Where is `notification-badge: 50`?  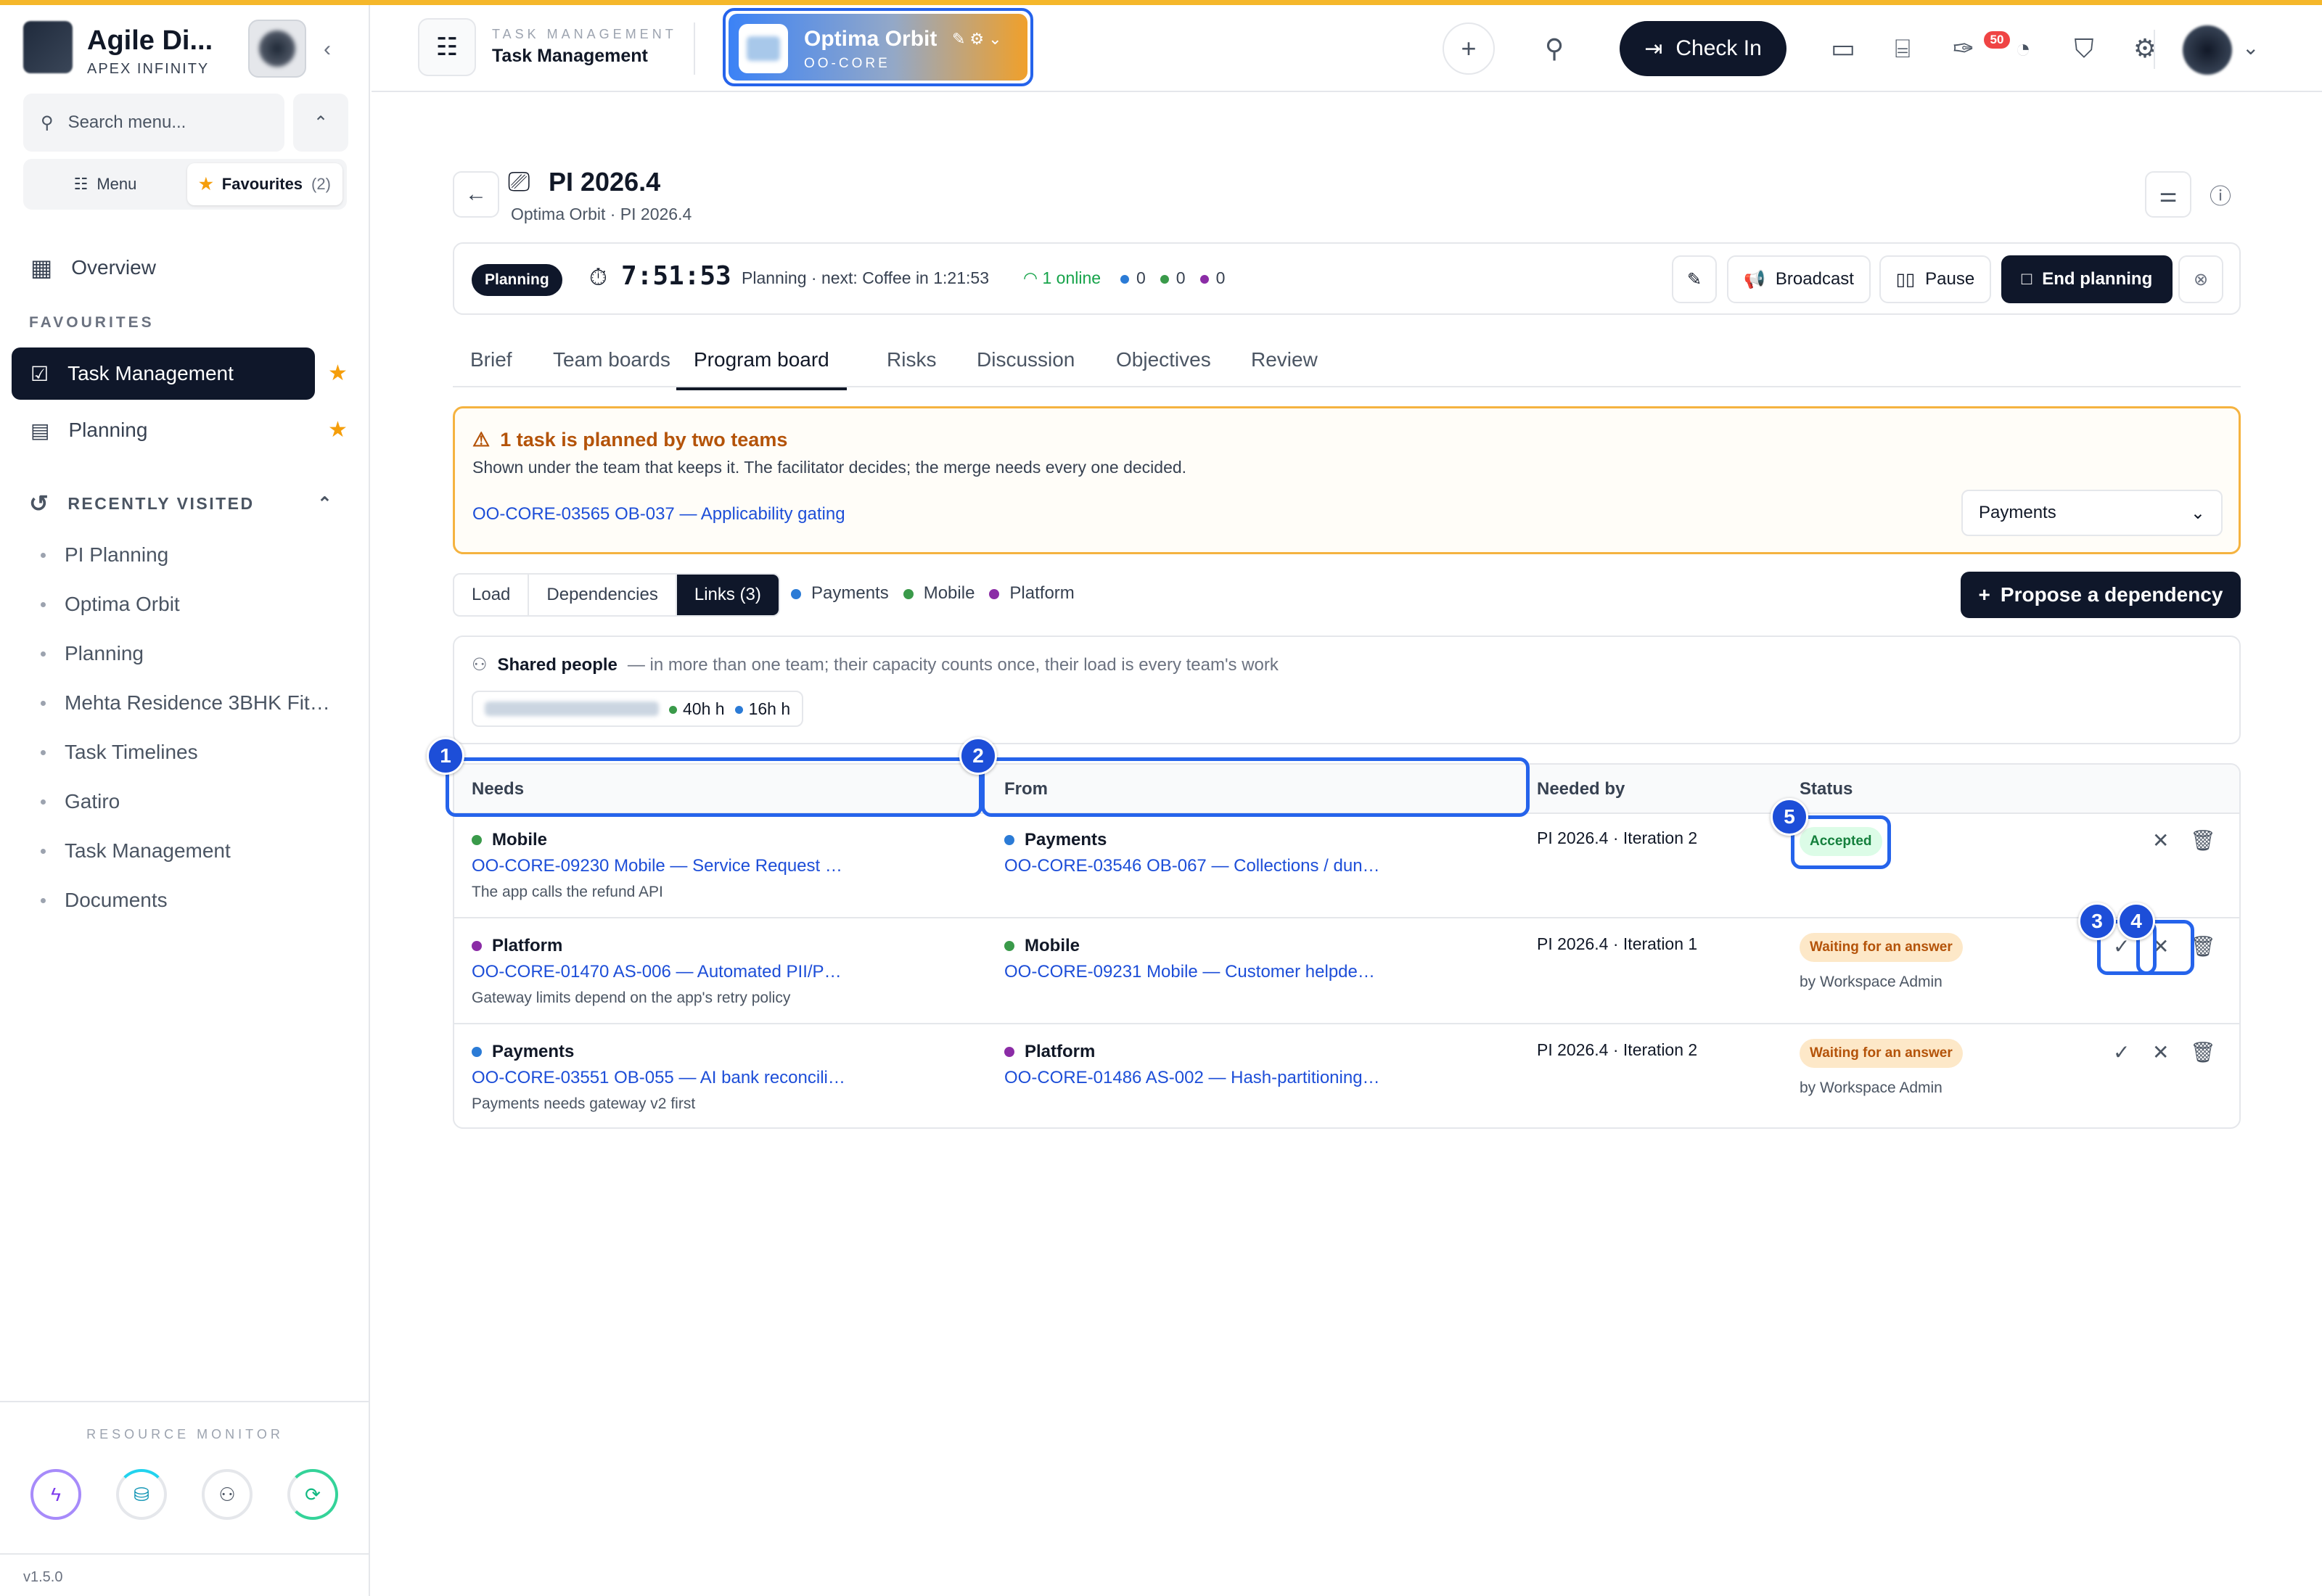 notification-badge: 50 is located at coordinates (1997, 40).